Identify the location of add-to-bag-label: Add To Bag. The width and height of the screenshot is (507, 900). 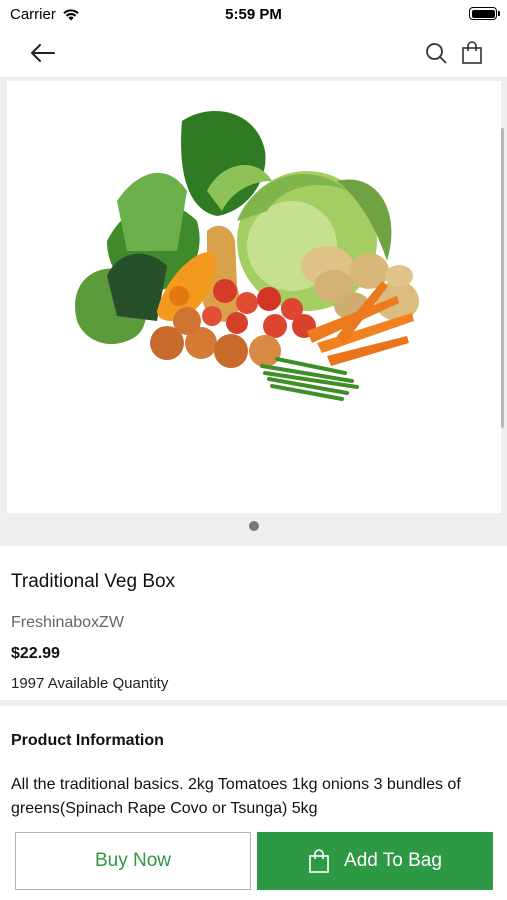
(393, 860).